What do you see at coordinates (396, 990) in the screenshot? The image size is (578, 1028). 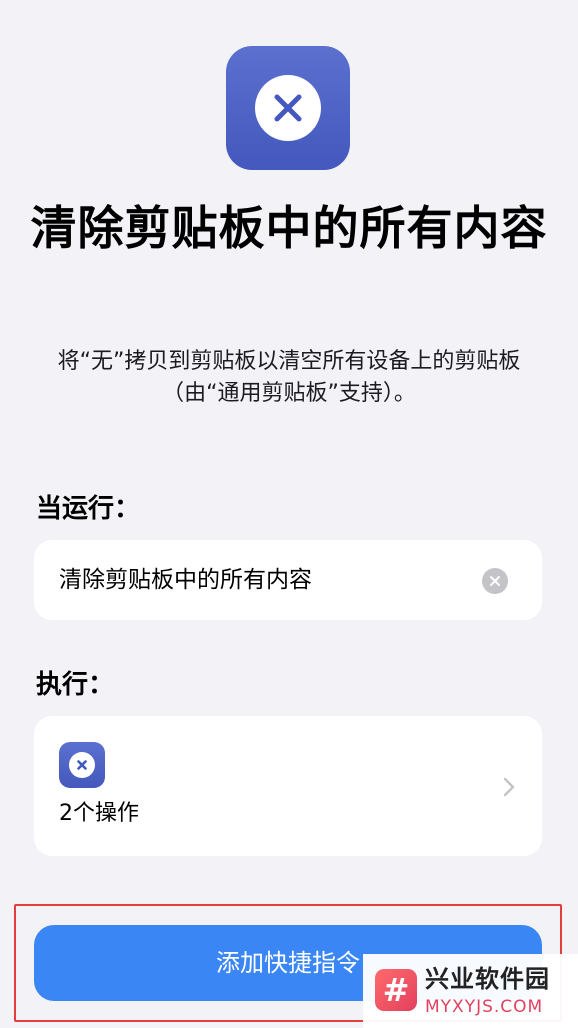 I see `watermark-logo: #` at bounding box center [396, 990].